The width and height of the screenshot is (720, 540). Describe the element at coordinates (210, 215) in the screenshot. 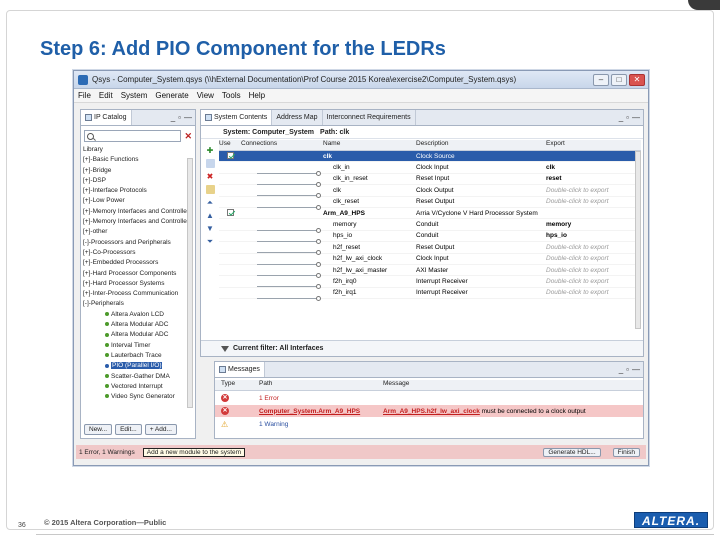

I see `move-up-icon: ▲` at that location.